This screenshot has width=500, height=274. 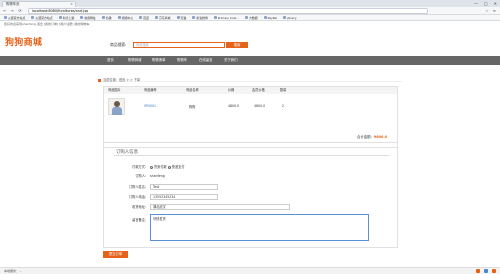 What do you see at coordinates (184, 187) in the screenshot?
I see `name-input: Test` at bounding box center [184, 187].